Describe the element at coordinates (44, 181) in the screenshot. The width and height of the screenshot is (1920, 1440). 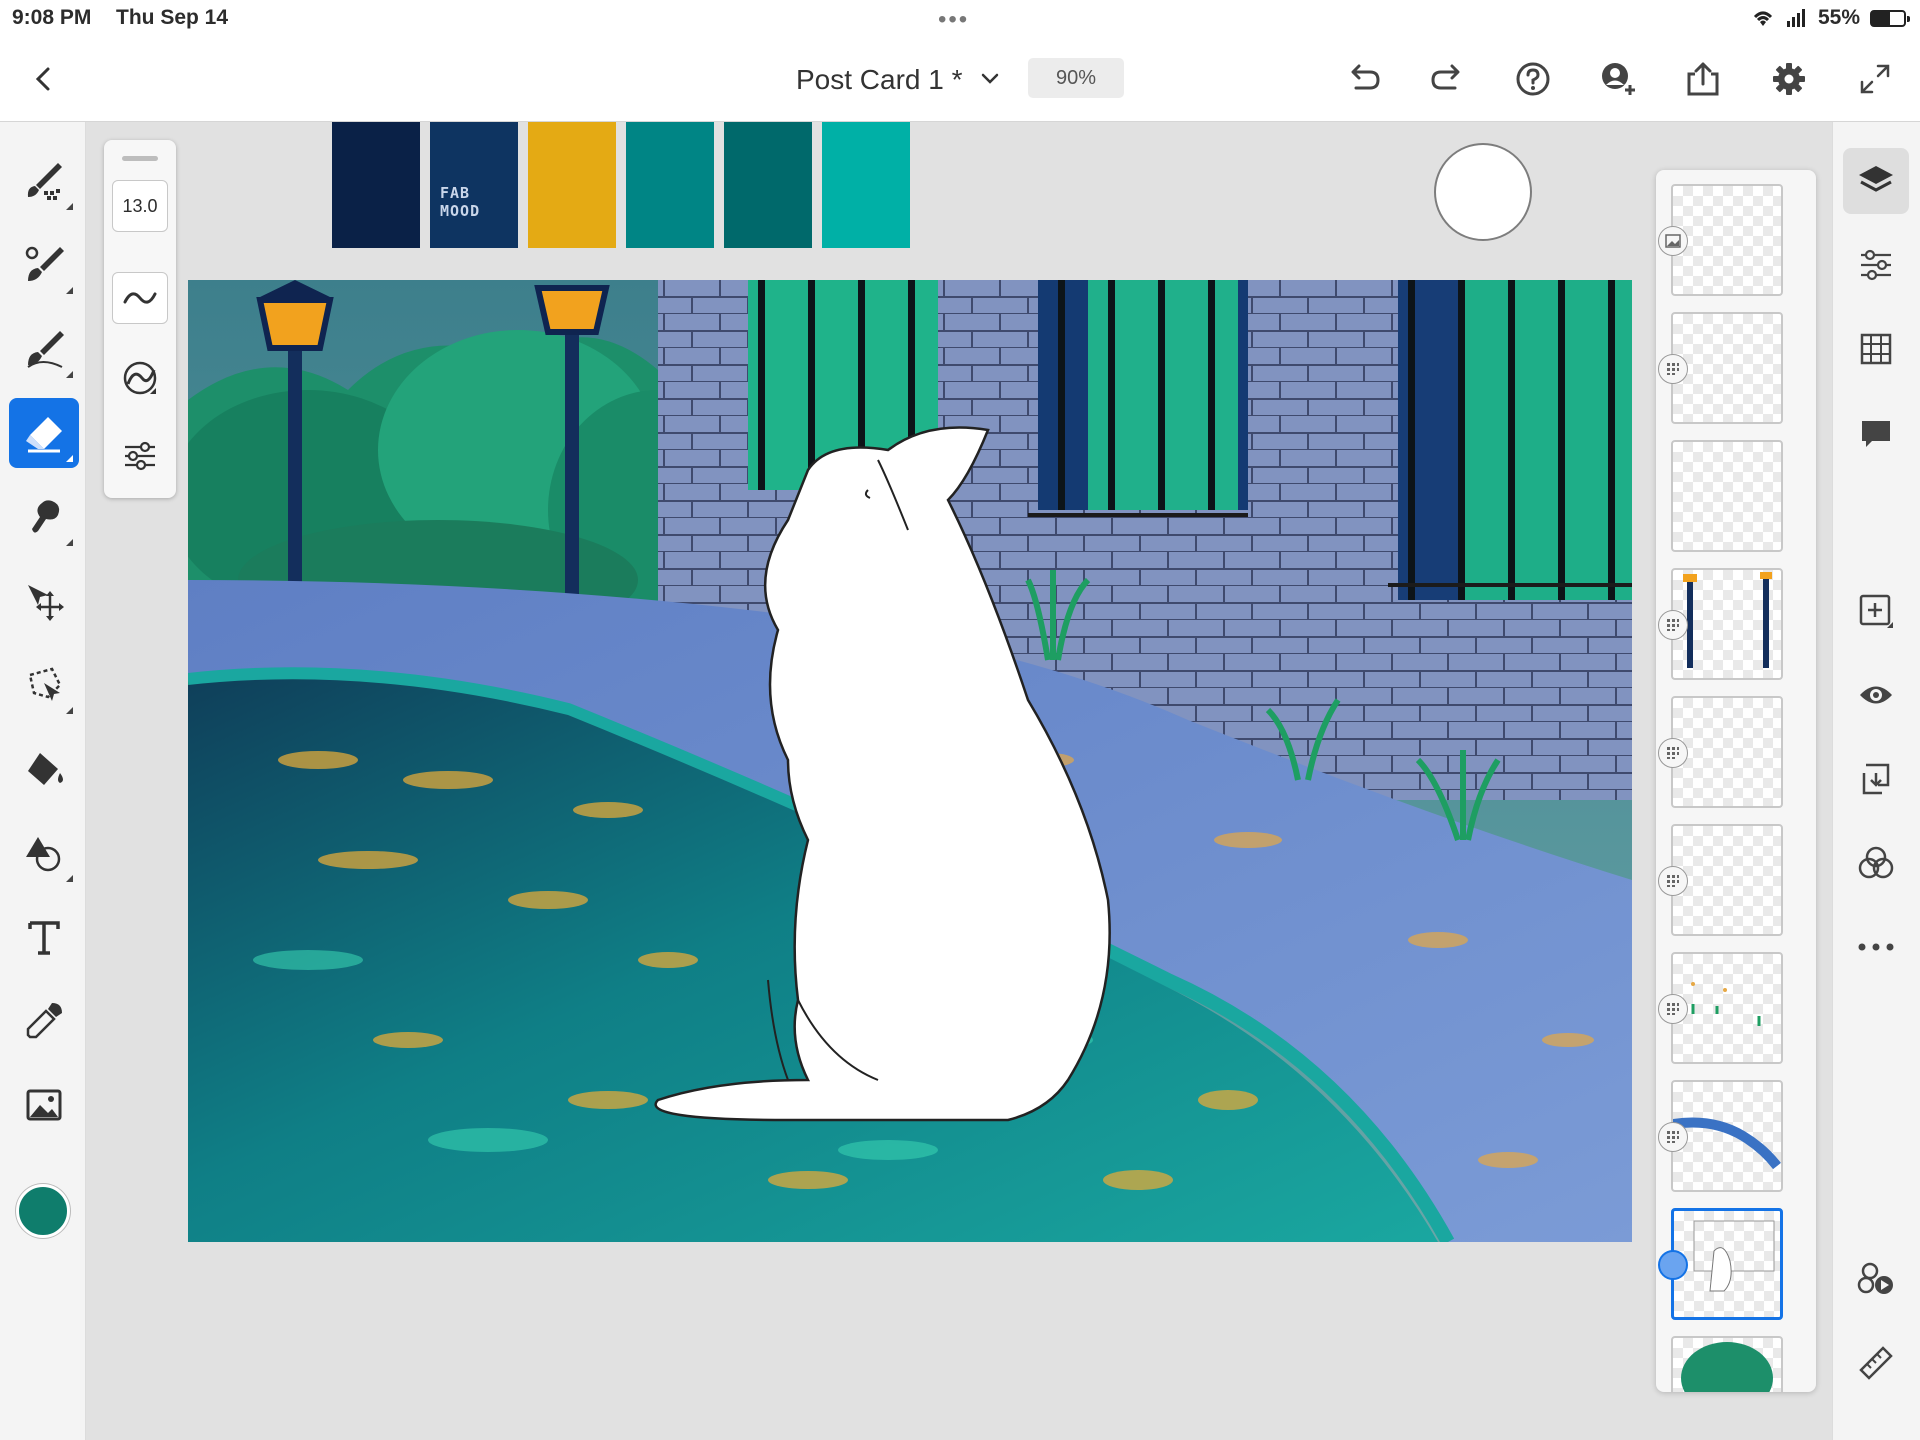
I see `pixel-brush-tool` at that location.